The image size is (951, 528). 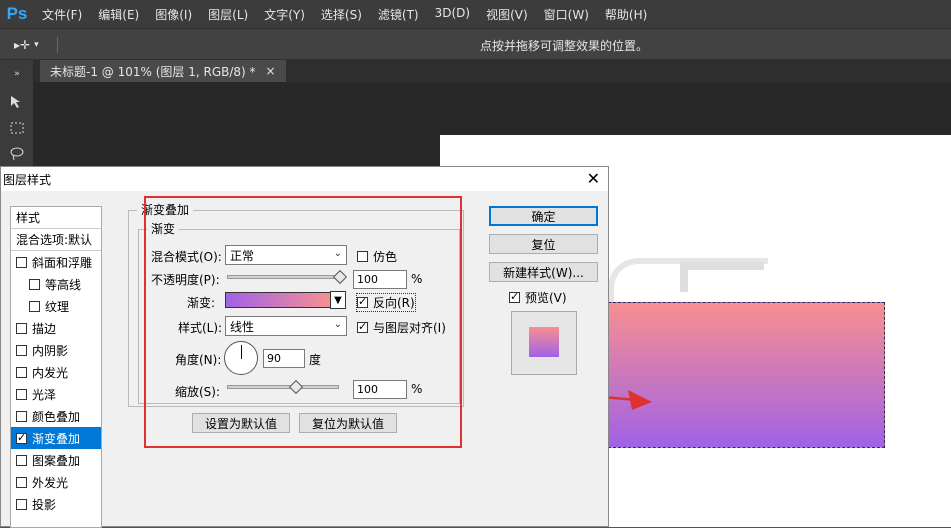 I want to click on options-hint: 点按并拖移可调整效果的位置。, so click(x=564, y=46).